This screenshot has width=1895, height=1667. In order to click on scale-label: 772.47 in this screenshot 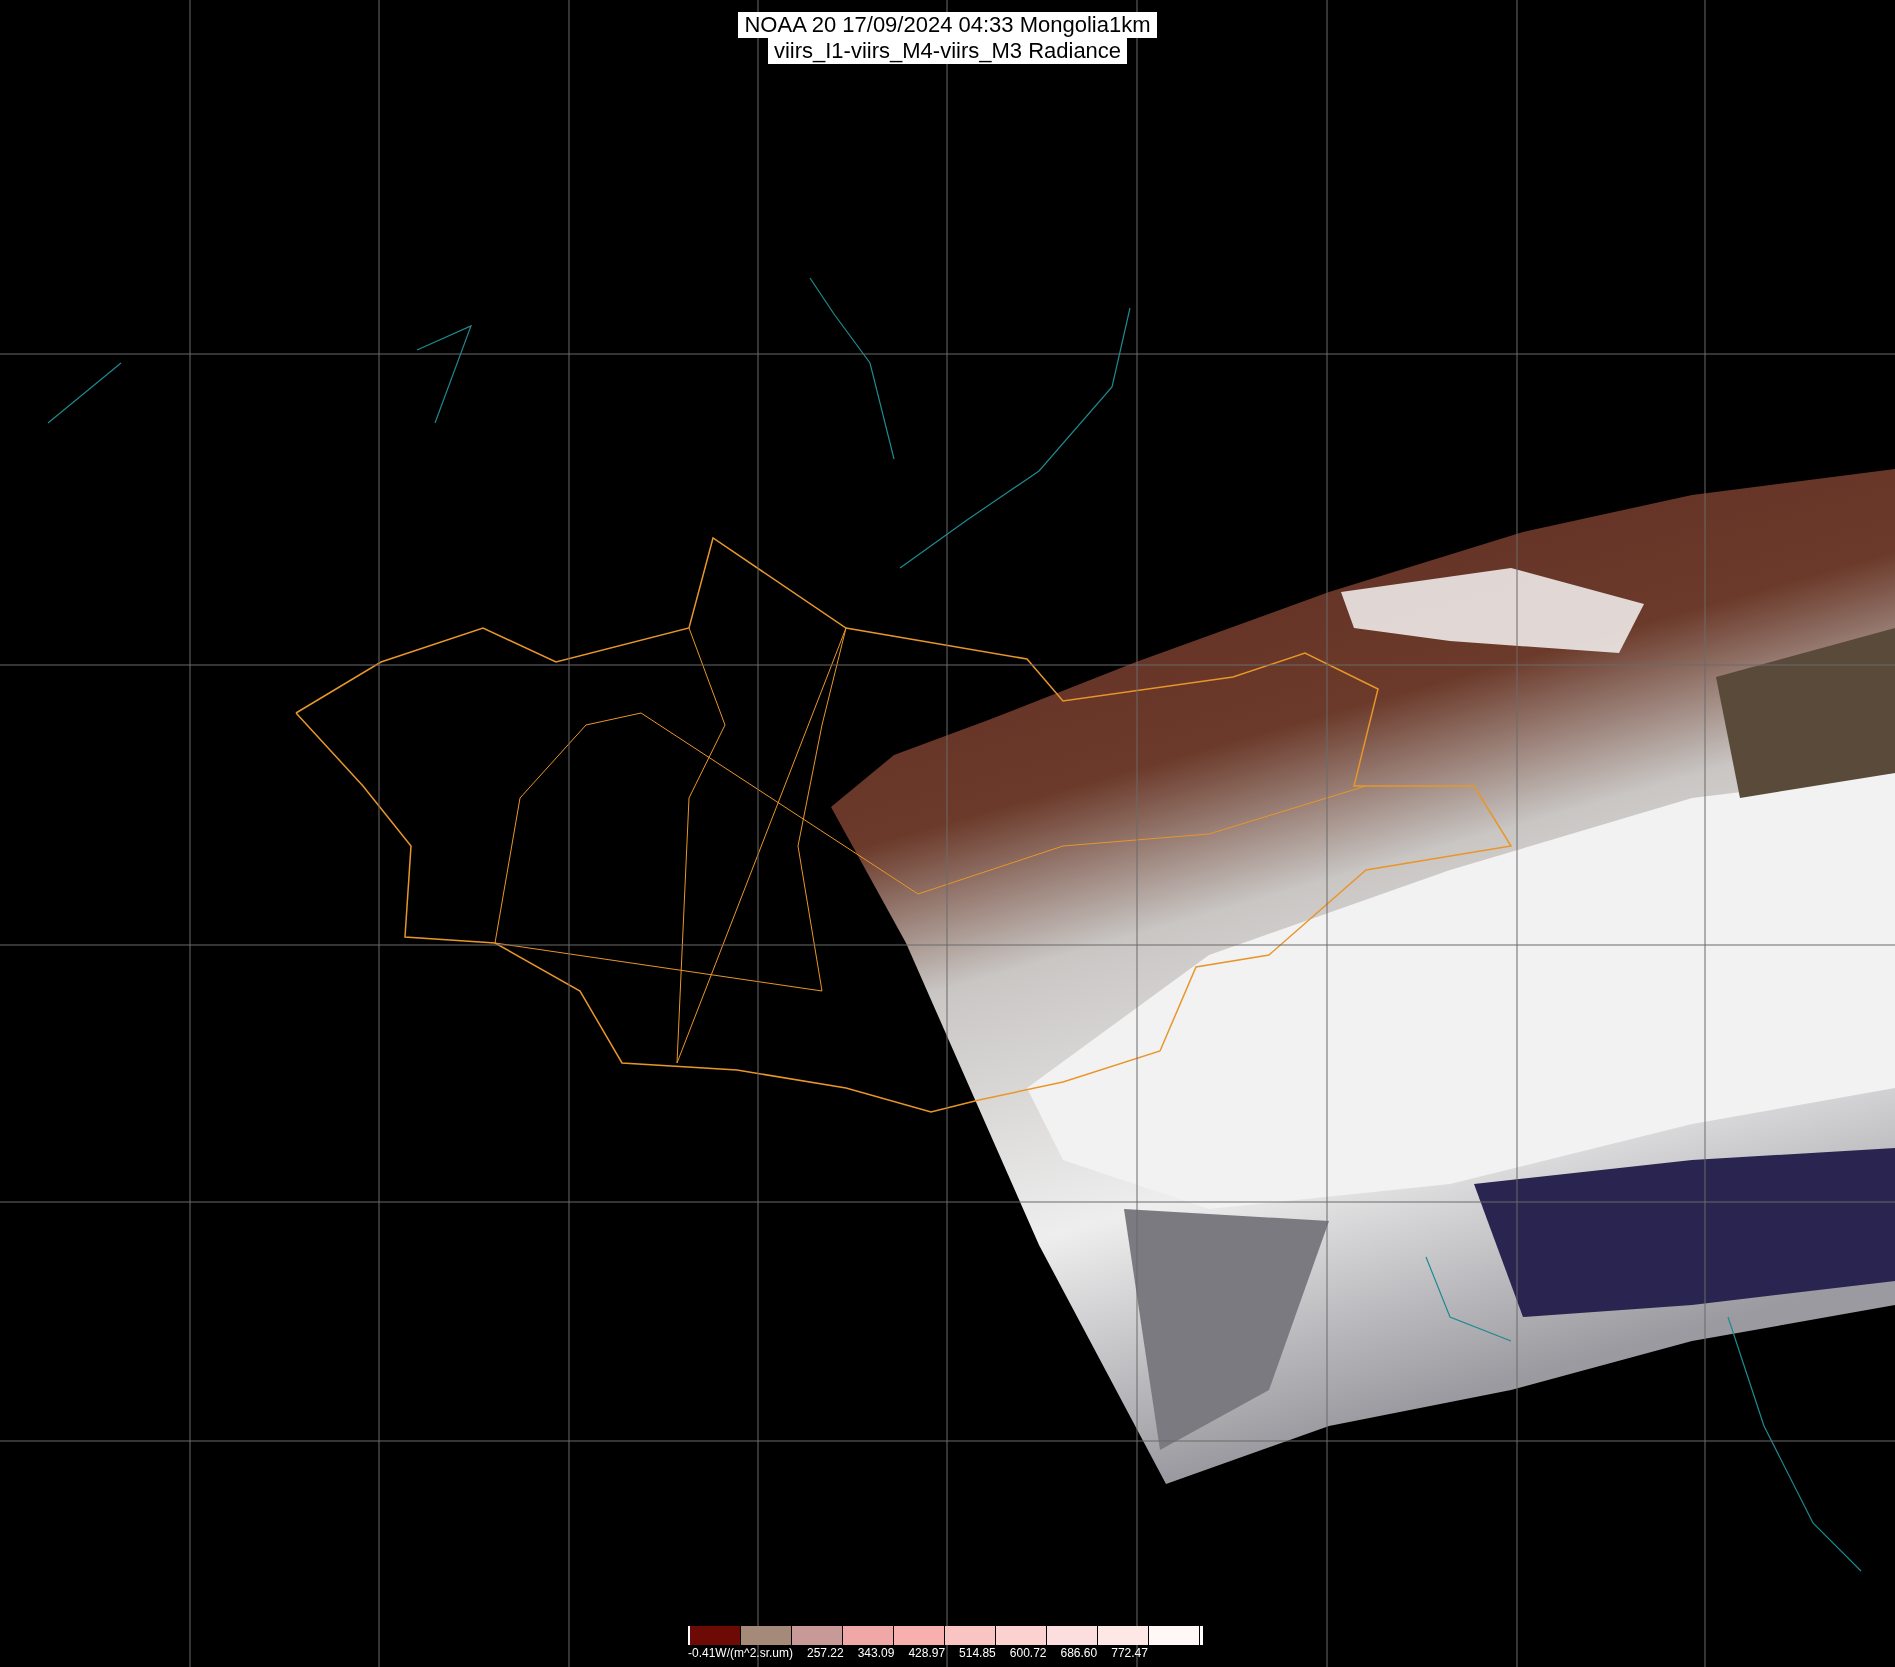, I will do `click(1129, 1653)`.